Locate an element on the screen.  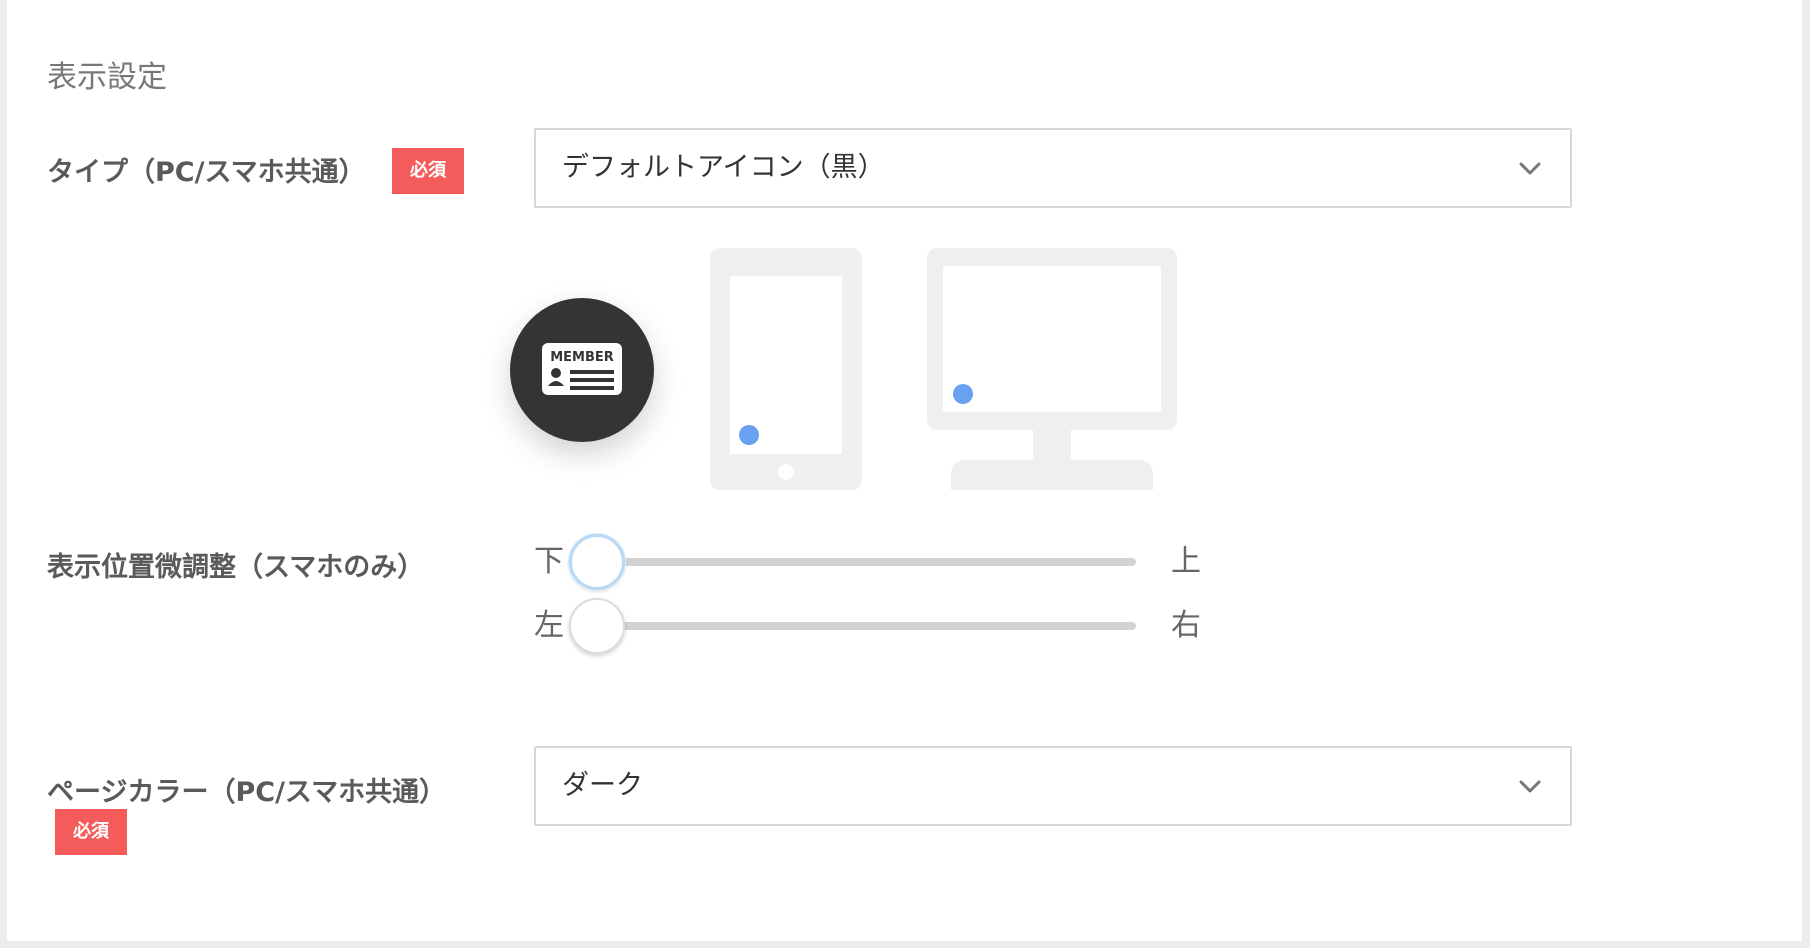
page-color-select: ダーク is located at coordinates (1053, 786).